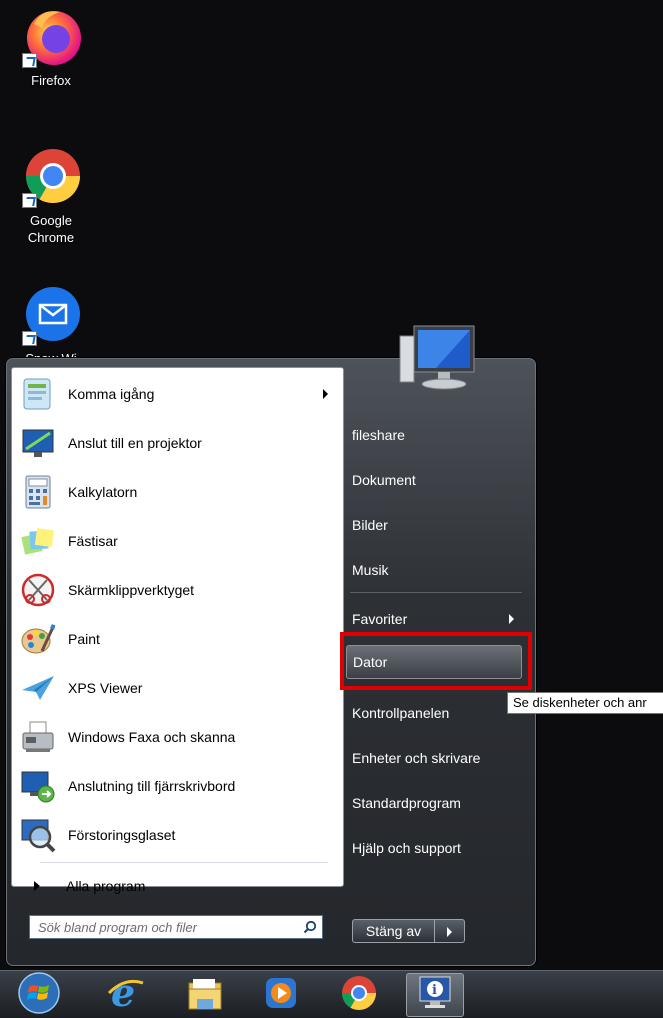 The image size is (663, 1018). What do you see at coordinates (38, 639) in the screenshot?
I see `paint-icon` at bounding box center [38, 639].